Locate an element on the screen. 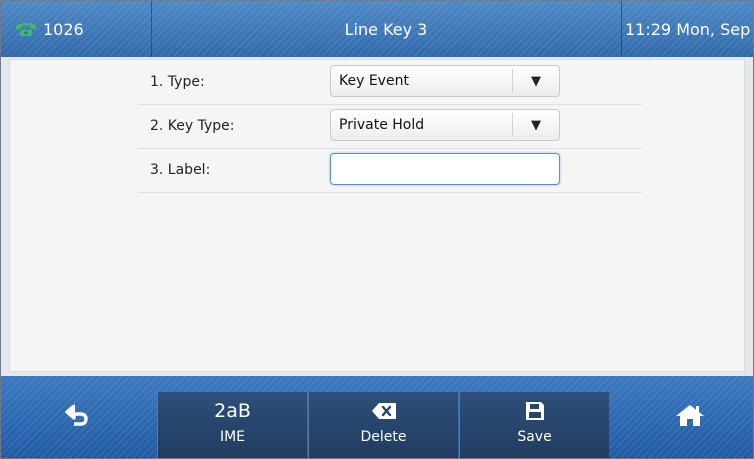  backspace-icon is located at coordinates (383, 411).